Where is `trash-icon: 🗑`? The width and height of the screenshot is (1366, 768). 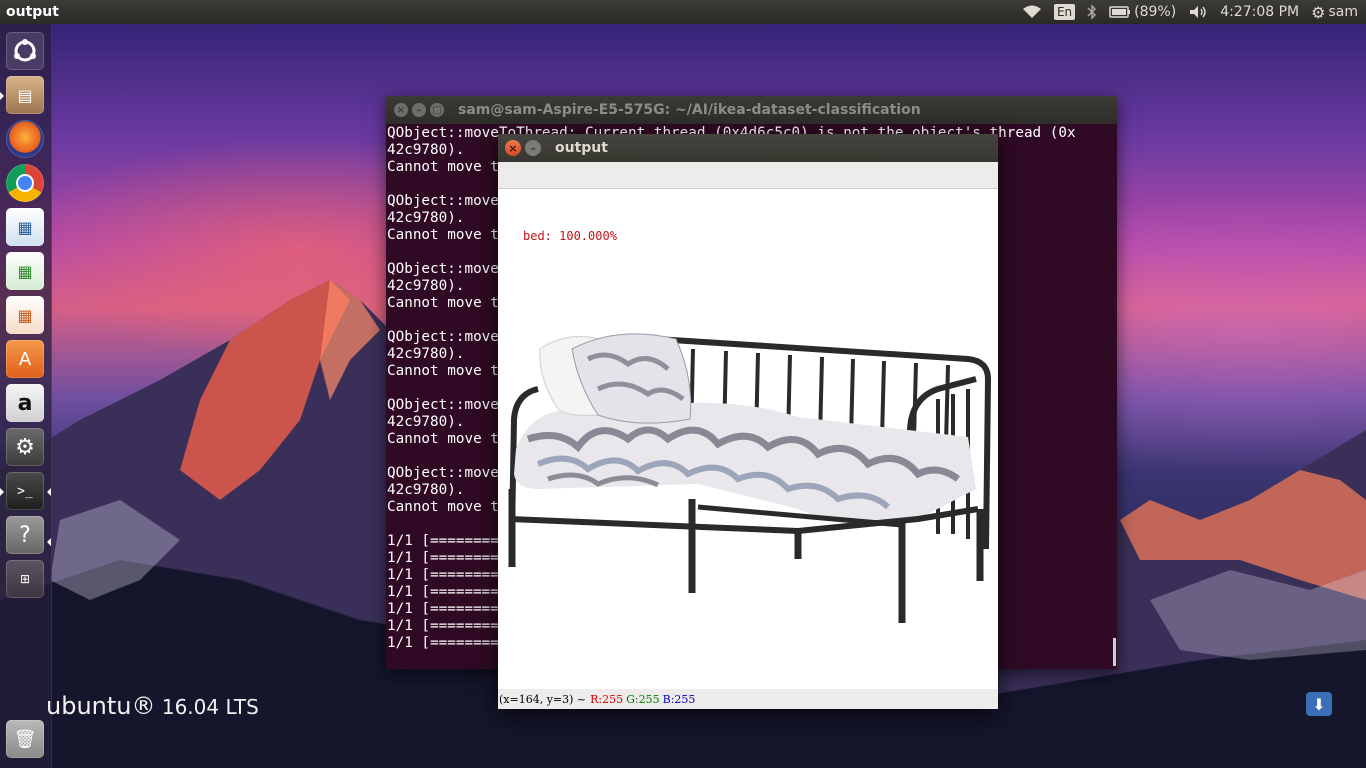 trash-icon: 🗑 is located at coordinates (25, 739).